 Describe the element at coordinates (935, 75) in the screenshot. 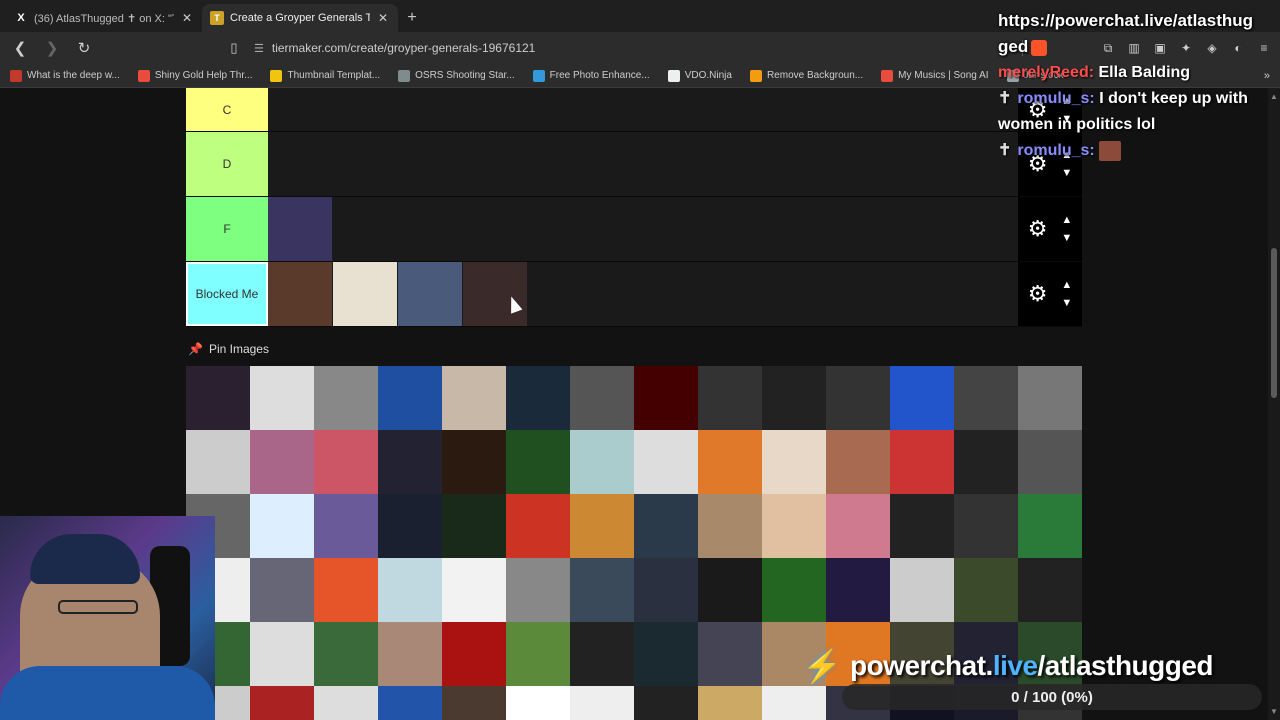

I see `bookmark-item: My Musics | Song AI` at that location.